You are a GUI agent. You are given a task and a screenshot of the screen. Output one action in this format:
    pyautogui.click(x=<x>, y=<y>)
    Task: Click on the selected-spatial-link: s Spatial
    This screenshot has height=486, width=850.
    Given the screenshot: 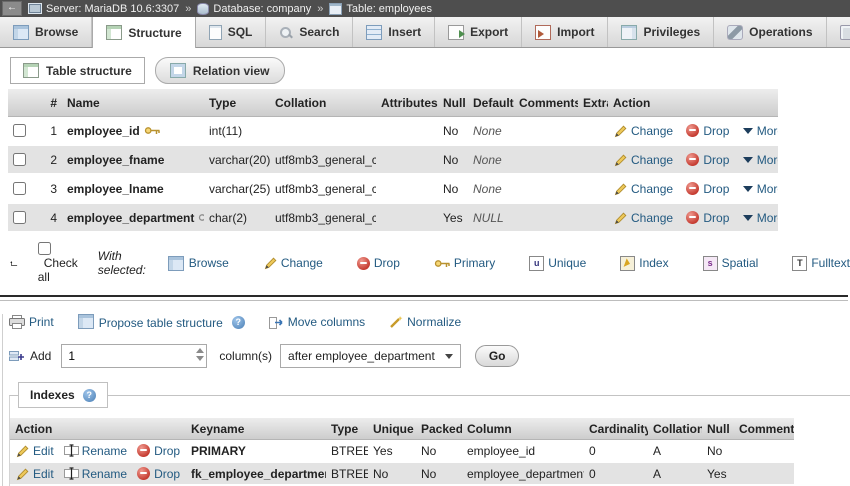 What is the action you would take?
    pyautogui.click(x=730, y=263)
    